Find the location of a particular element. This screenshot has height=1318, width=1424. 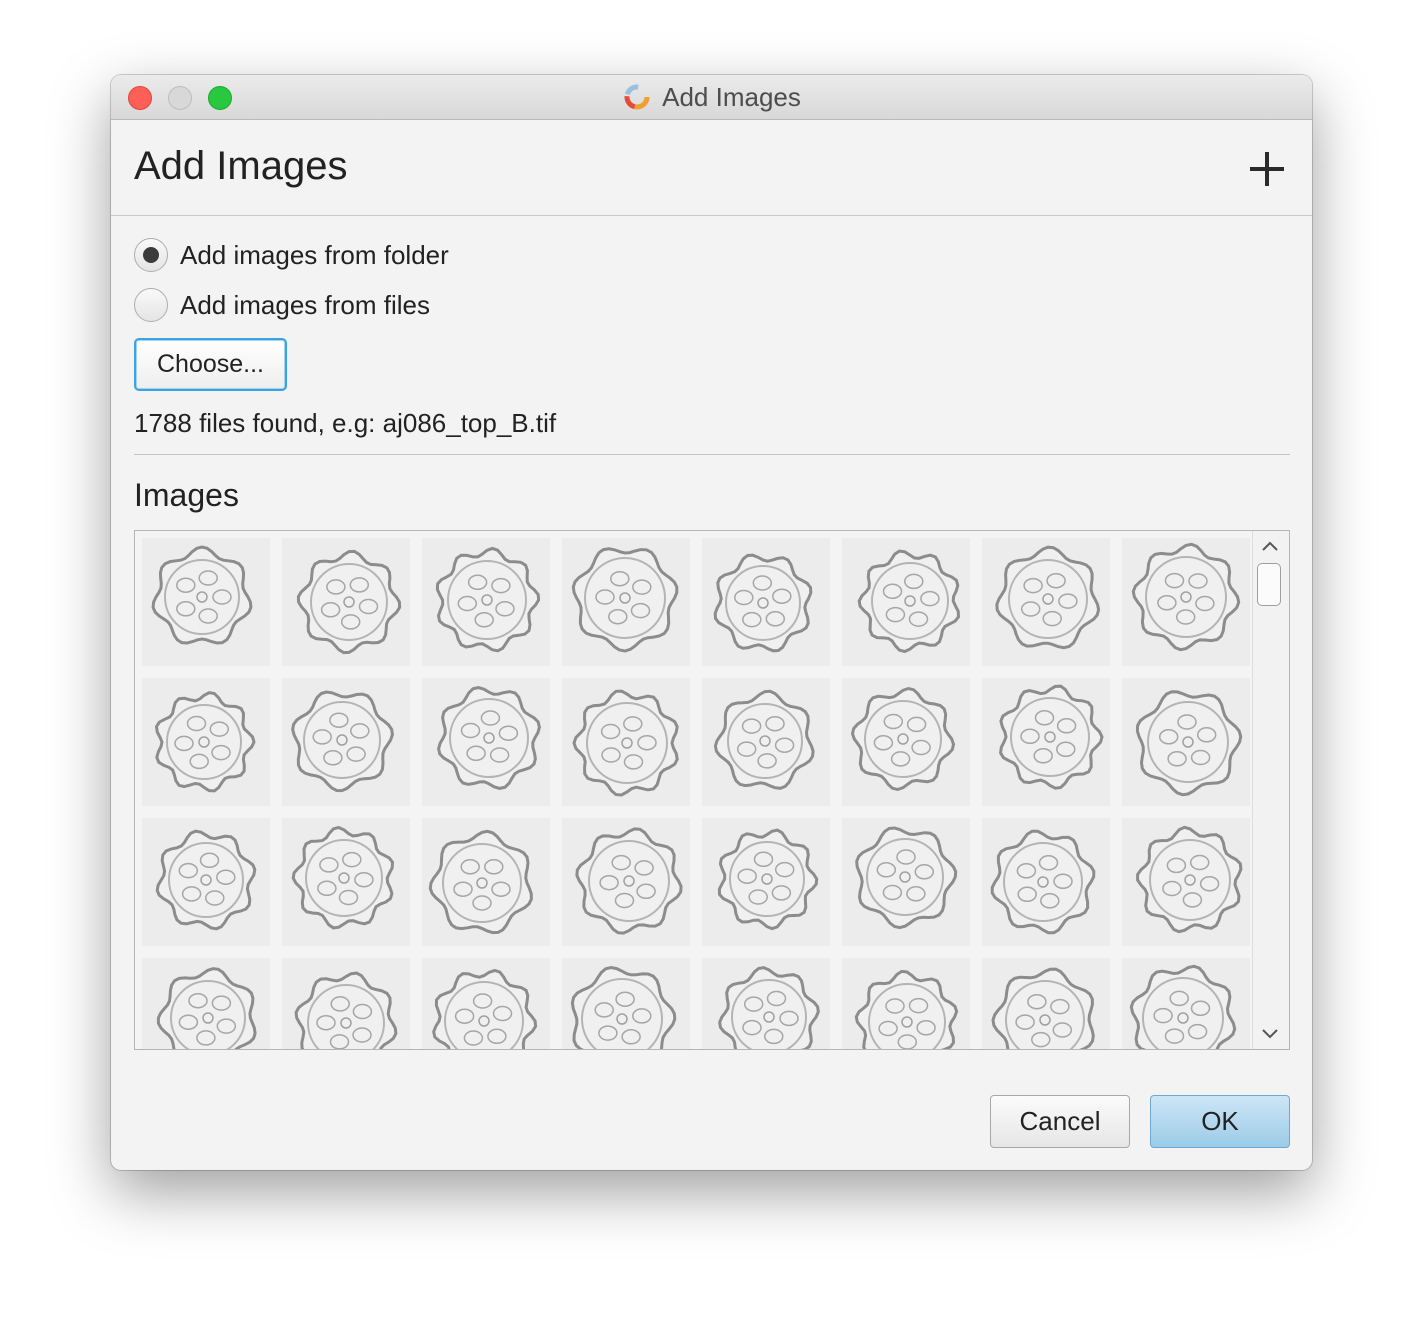

window-title: Add Images is located at coordinates (731, 96).